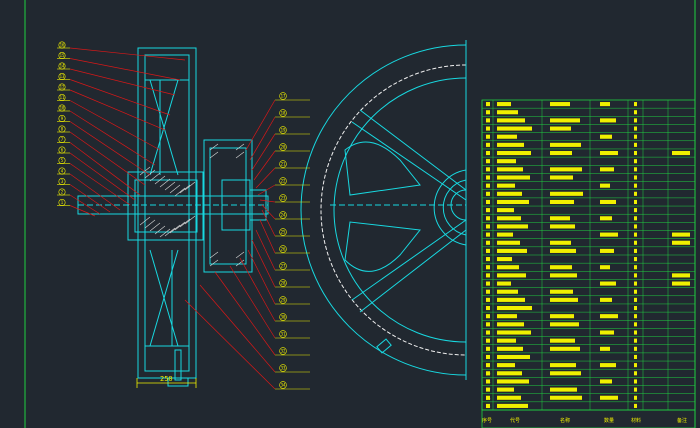  I want to click on balloon-label: 15, so click(62, 55).